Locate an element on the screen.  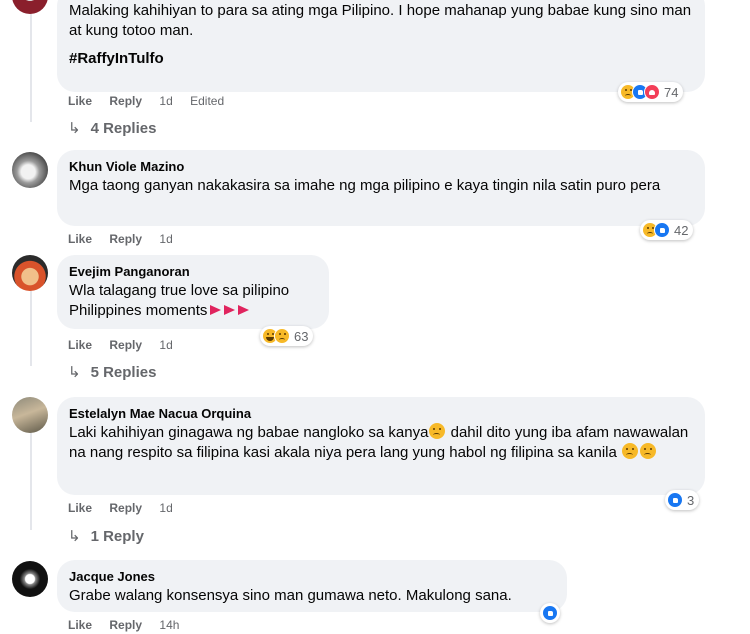
comment-actions: Like Reply 14h is located at coordinates (130, 625).